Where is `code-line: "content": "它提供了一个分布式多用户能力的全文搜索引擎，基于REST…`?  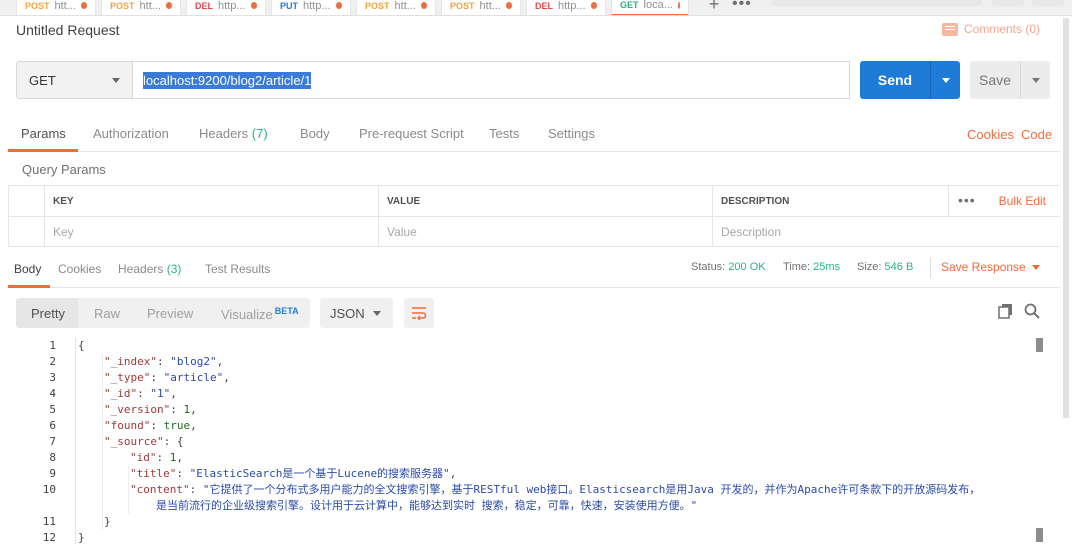
code-line: "content": "它提供了一个分布式多用户能力的全文搜索引擎，基于REST… is located at coordinates (555, 490).